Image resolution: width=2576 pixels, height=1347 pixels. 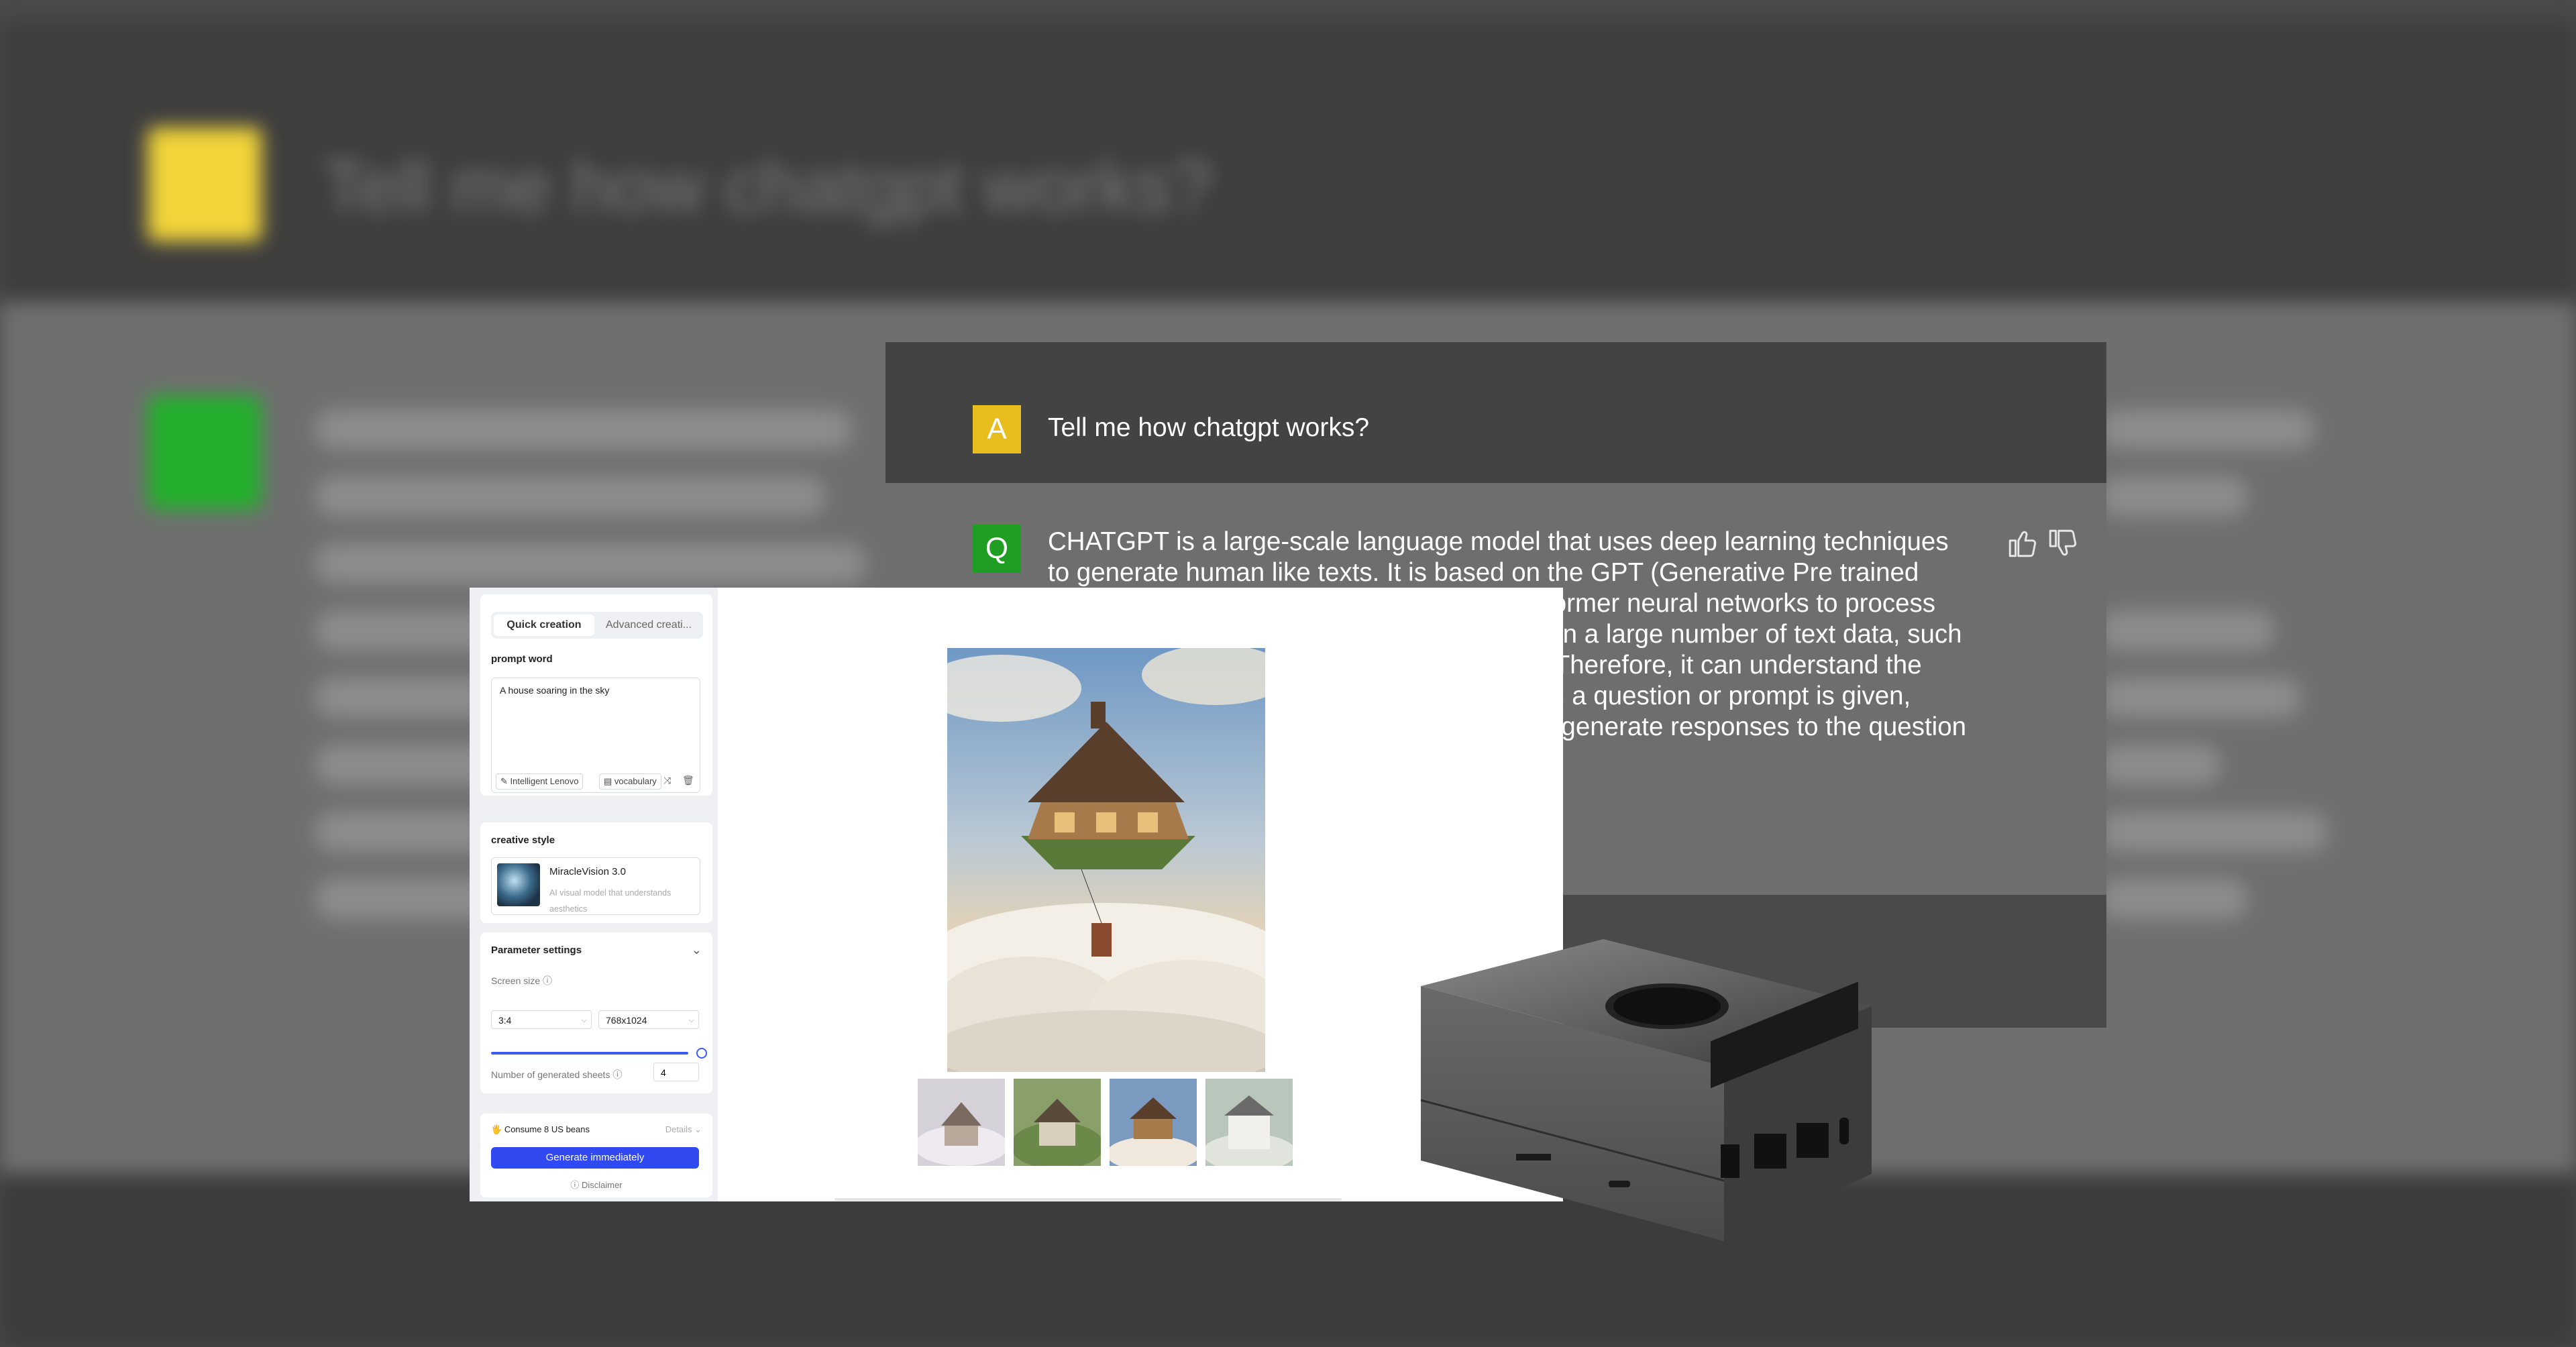 What do you see at coordinates (2063, 543) in the screenshot?
I see `thumbs-down-icon` at bounding box center [2063, 543].